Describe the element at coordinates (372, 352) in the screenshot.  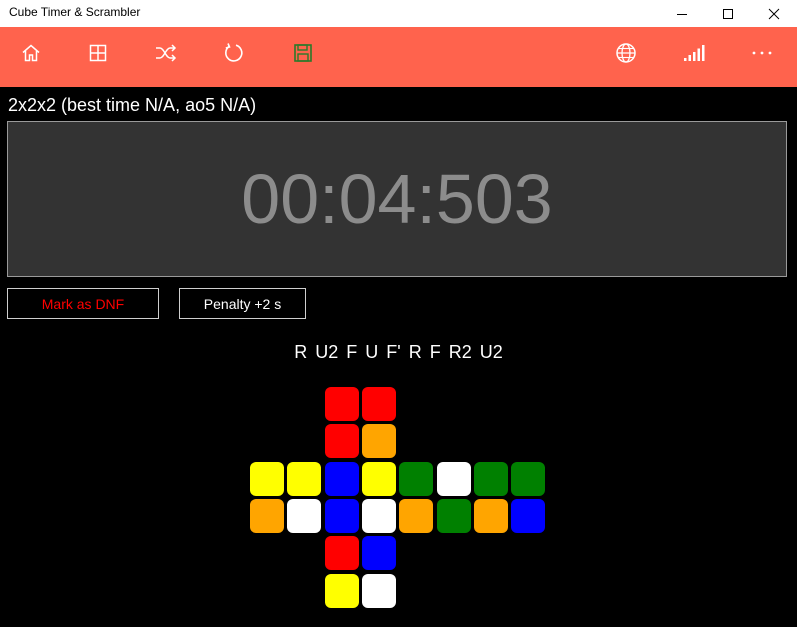
I see `scramble-move: U` at that location.